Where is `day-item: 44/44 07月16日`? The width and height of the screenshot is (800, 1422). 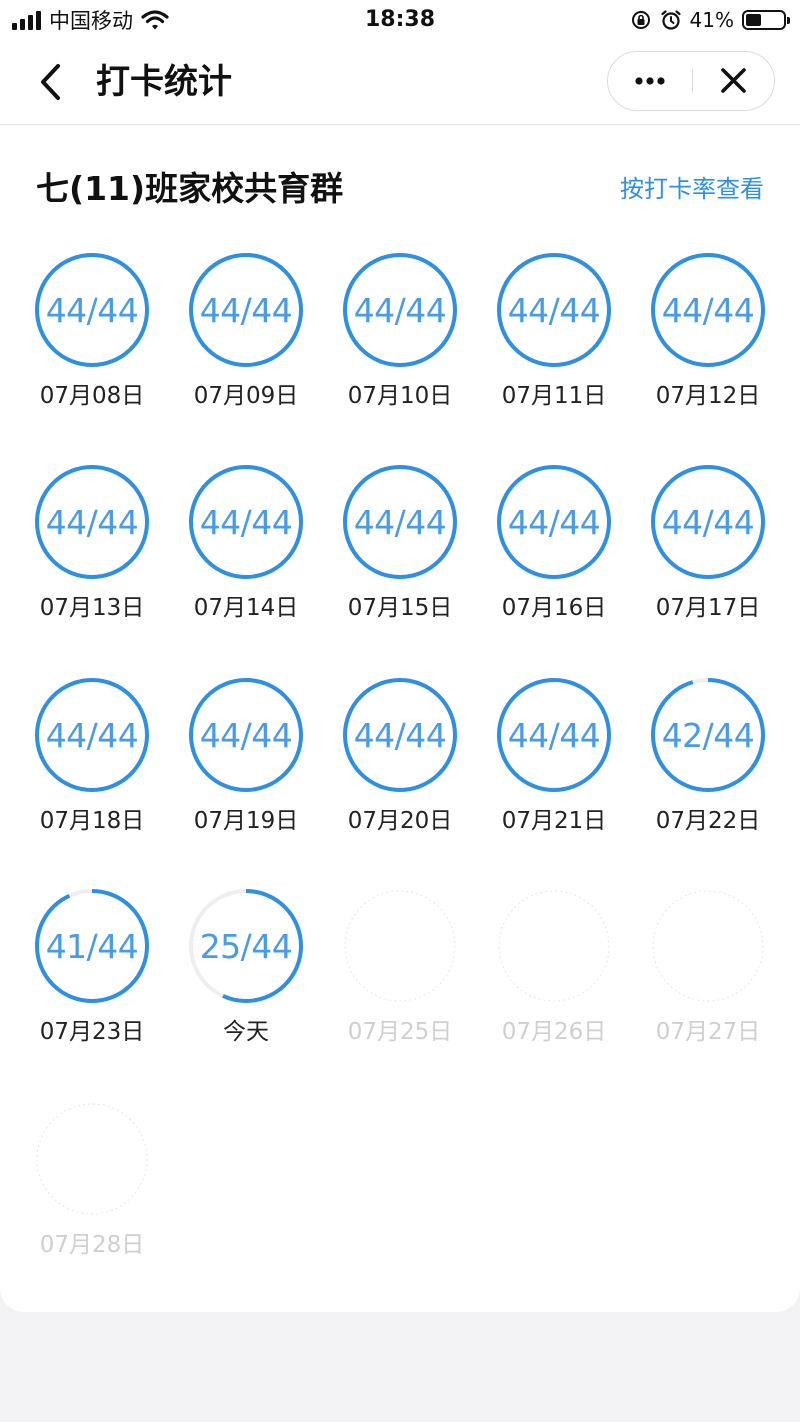 day-item: 44/44 07月16日 is located at coordinates (554, 549).